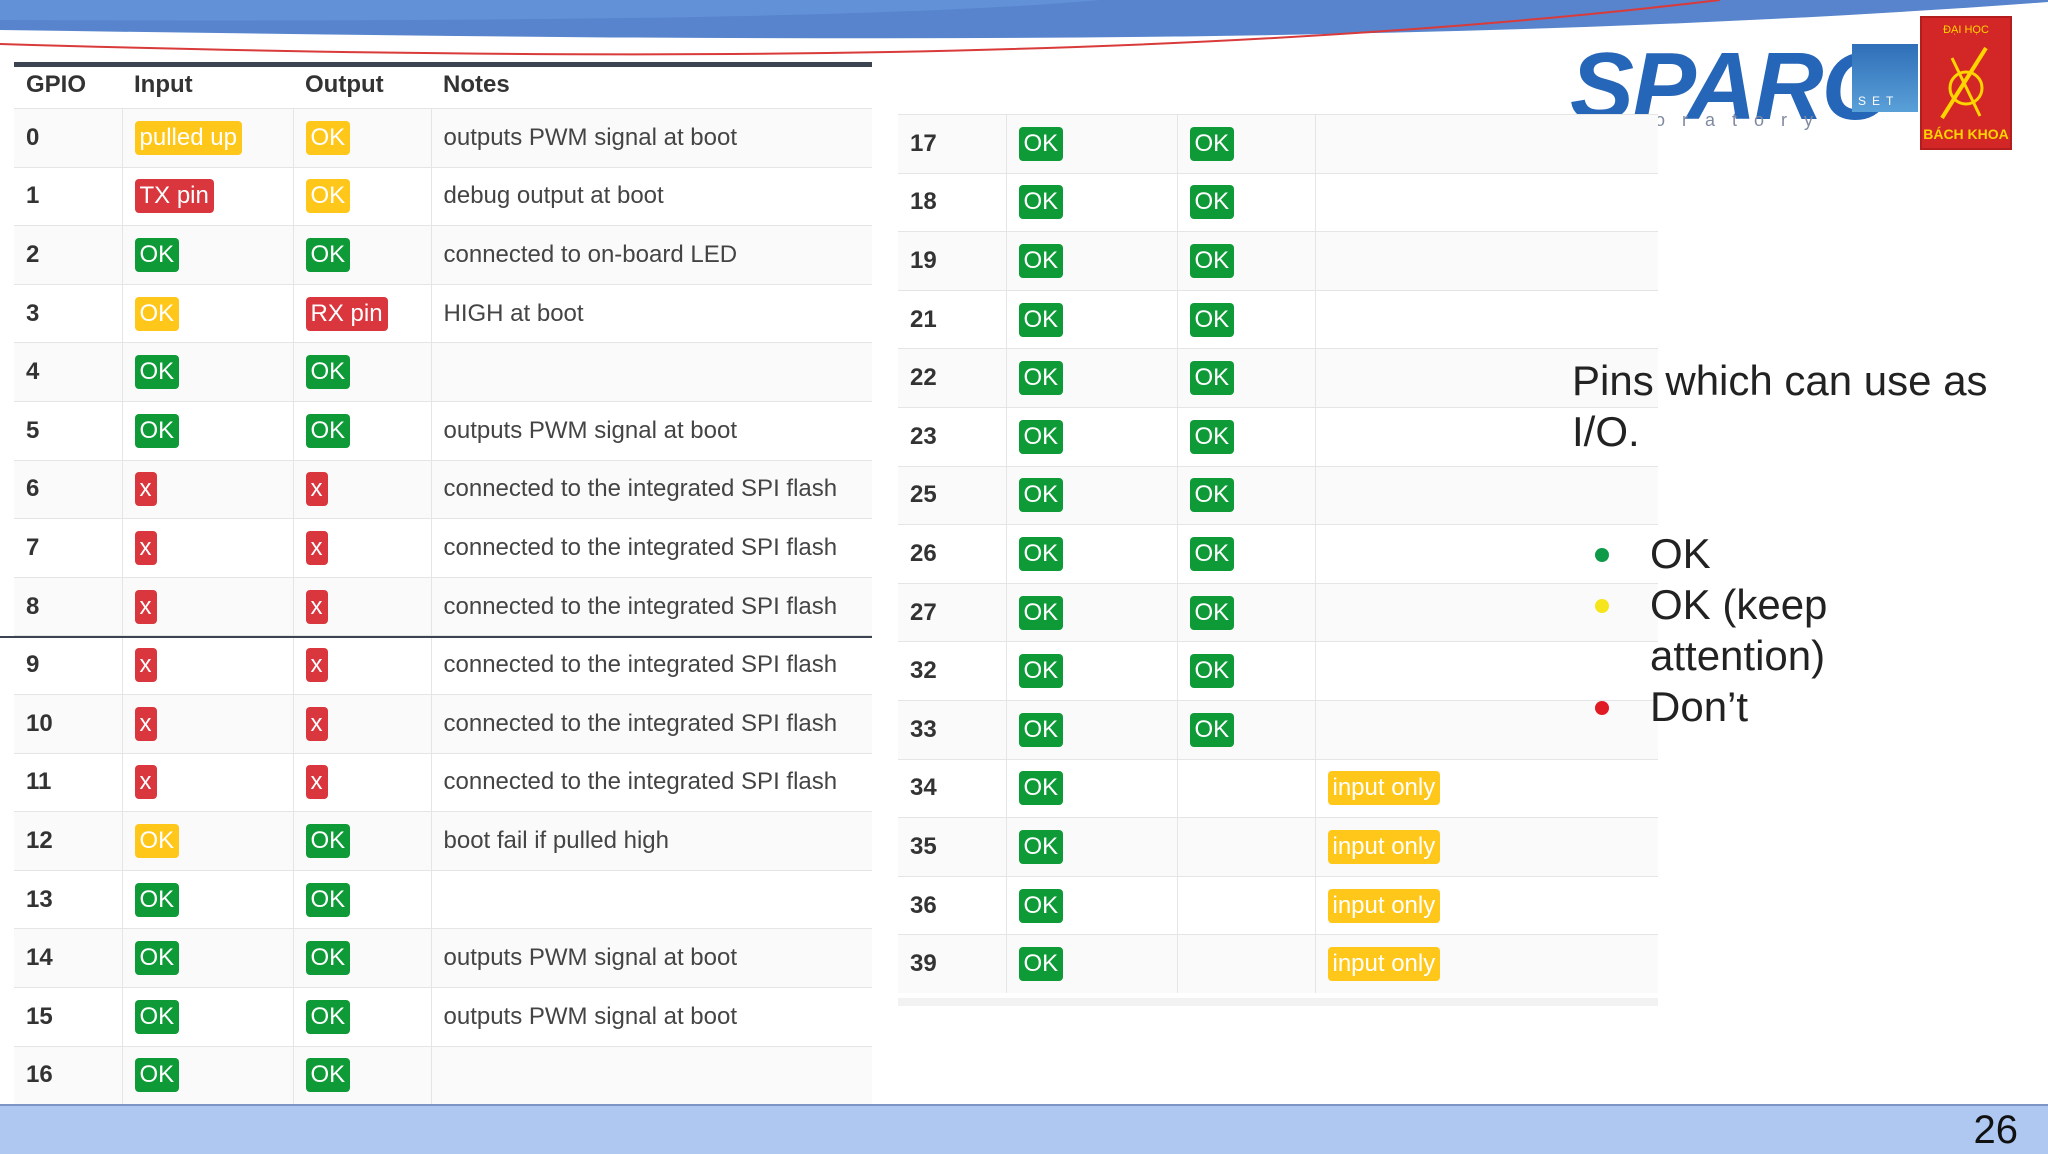 Image resolution: width=2048 pixels, height=1154 pixels. Describe the element at coordinates (952, 436) in the screenshot. I see `gpio-number: 23` at that location.